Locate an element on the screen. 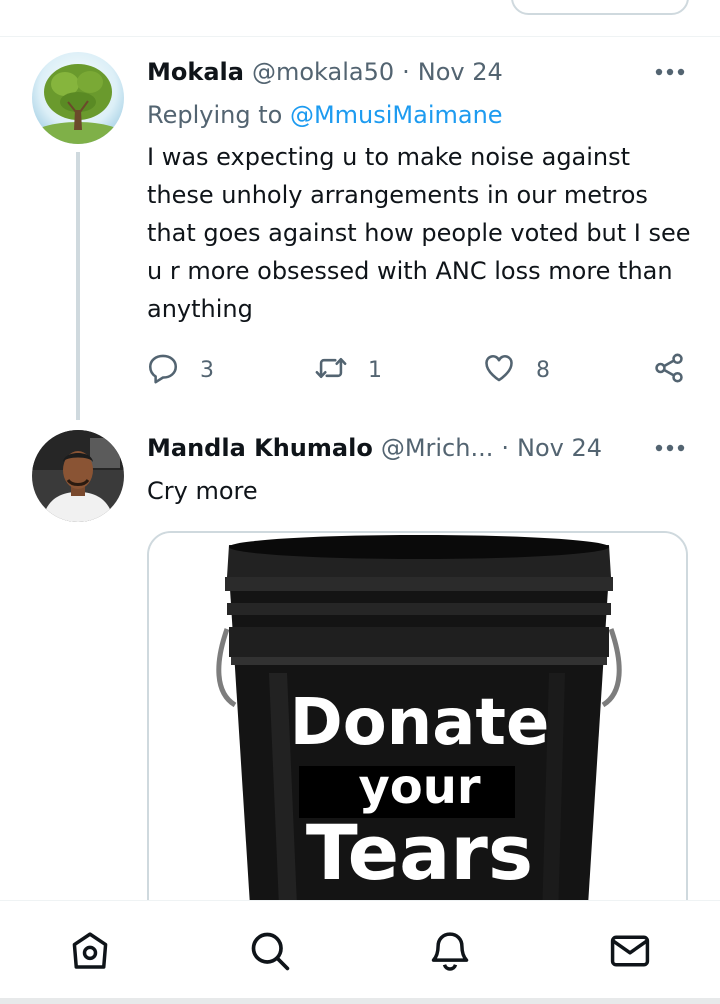 This screenshot has height=1004, width=720. author-name: Mandla Khumalo is located at coordinates (260, 448).